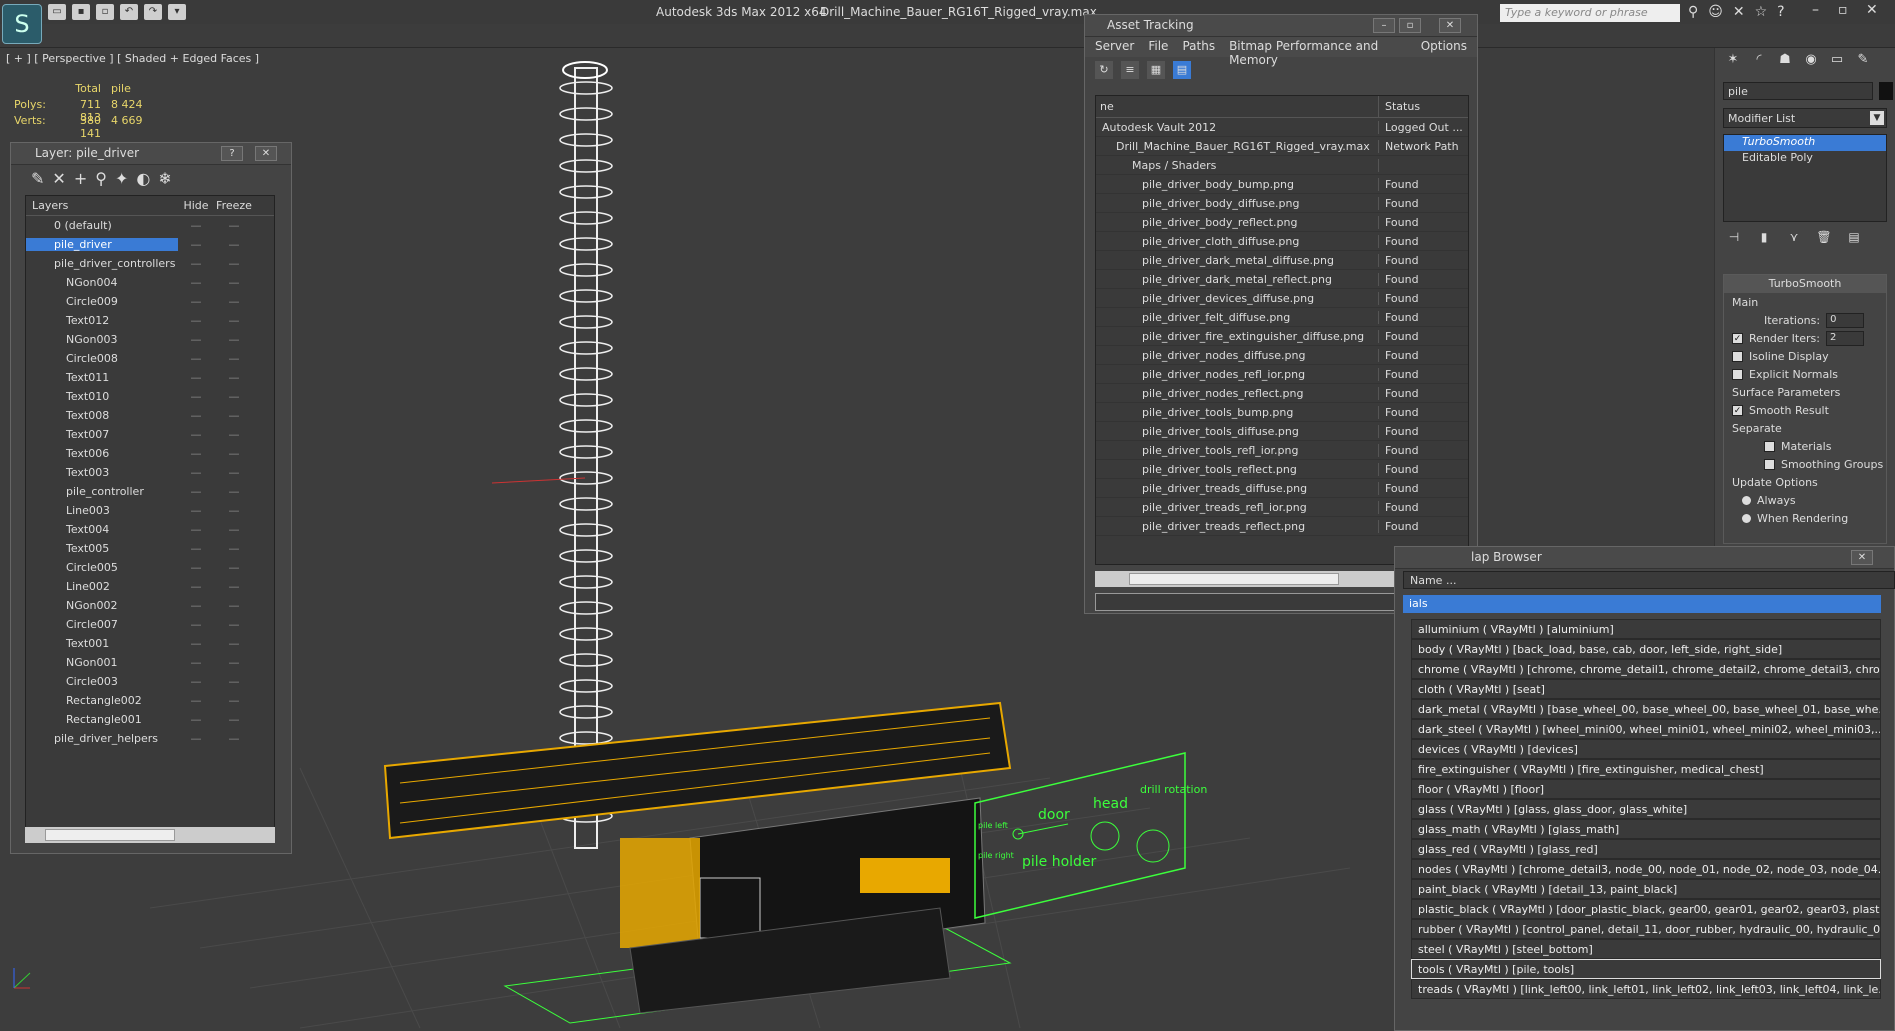  What do you see at coordinates (102, 263) in the screenshot?
I see `layer-name: pile_driver_controllers` at bounding box center [102, 263].